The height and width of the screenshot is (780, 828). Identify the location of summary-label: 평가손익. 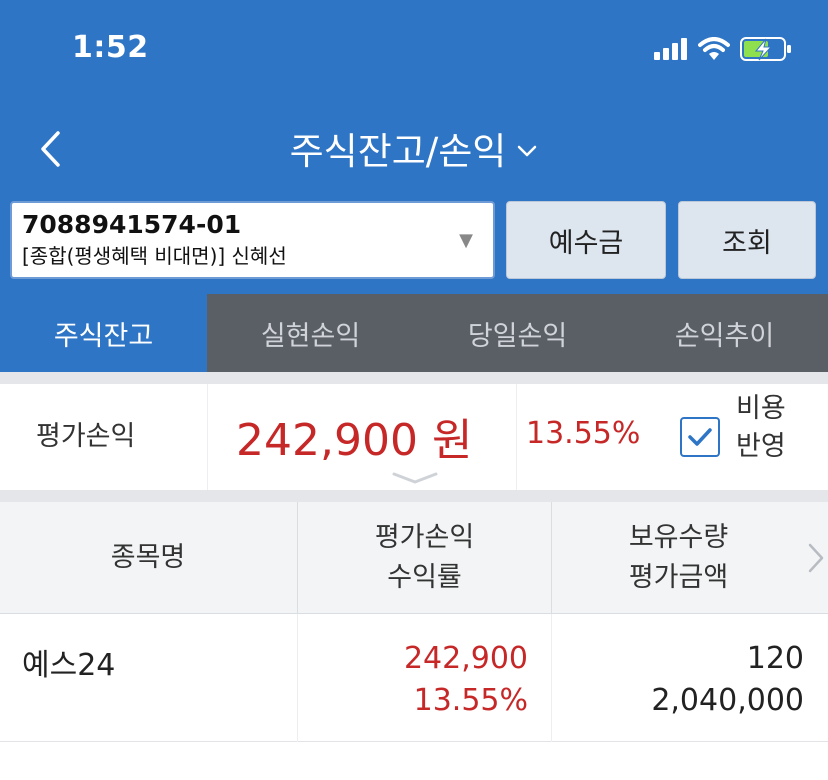
(86, 436).